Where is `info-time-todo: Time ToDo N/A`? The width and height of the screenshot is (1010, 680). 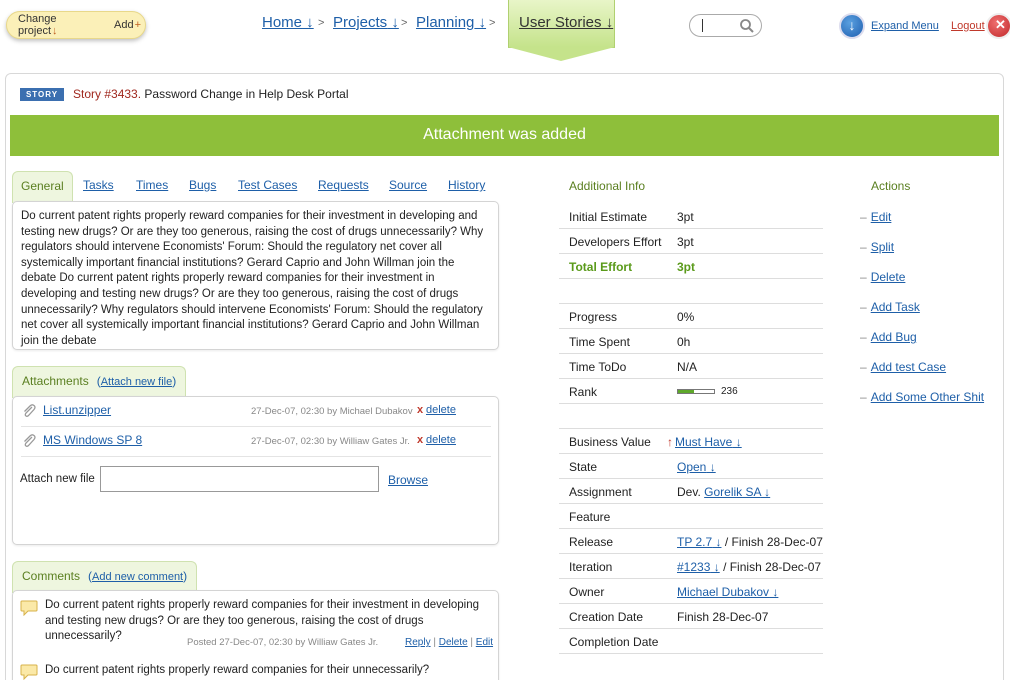
info-time-todo: Time ToDo N/A is located at coordinates (691, 366).